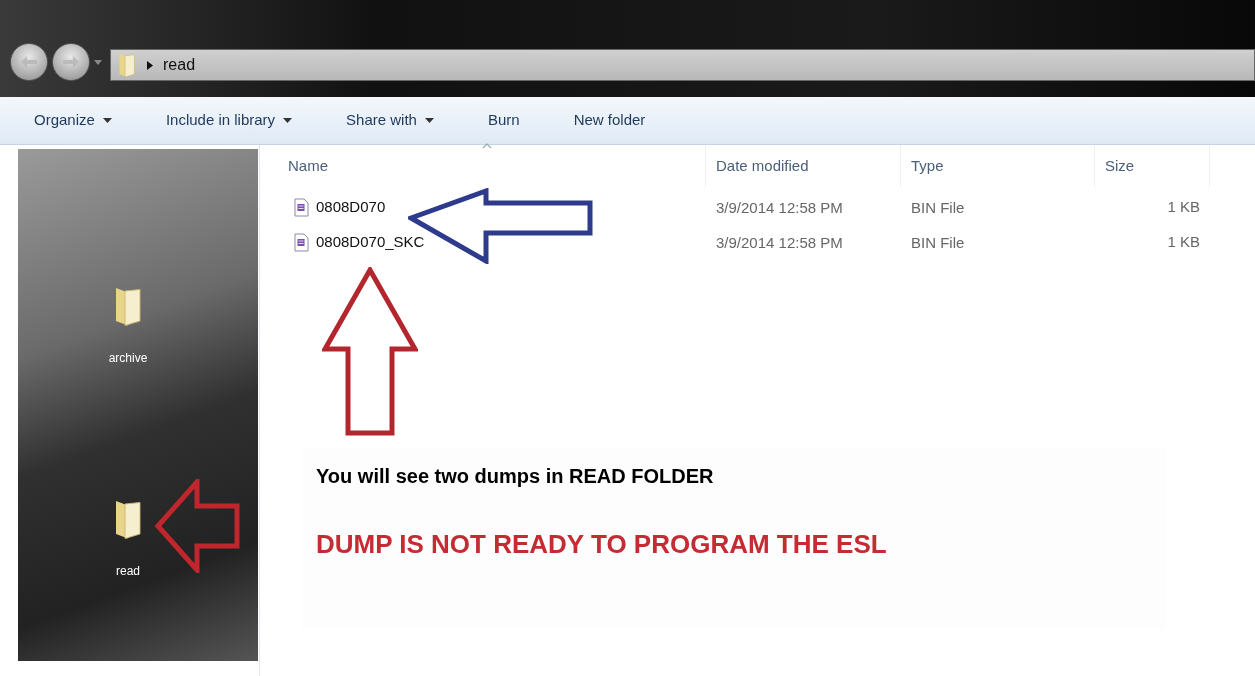 This screenshot has width=1255, height=676. Describe the element at coordinates (602, 544) in the screenshot. I see `annotation-warning: DUMP IS NOT READY TO PROGRAM THE ESL` at that location.